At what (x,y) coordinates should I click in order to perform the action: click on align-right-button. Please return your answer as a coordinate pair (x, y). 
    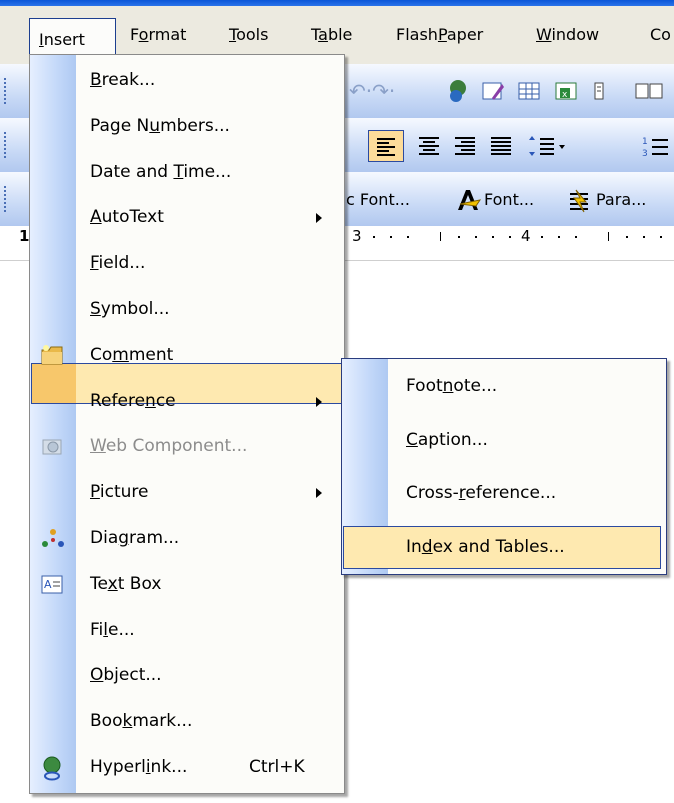
    Looking at the image, I should click on (465, 146).